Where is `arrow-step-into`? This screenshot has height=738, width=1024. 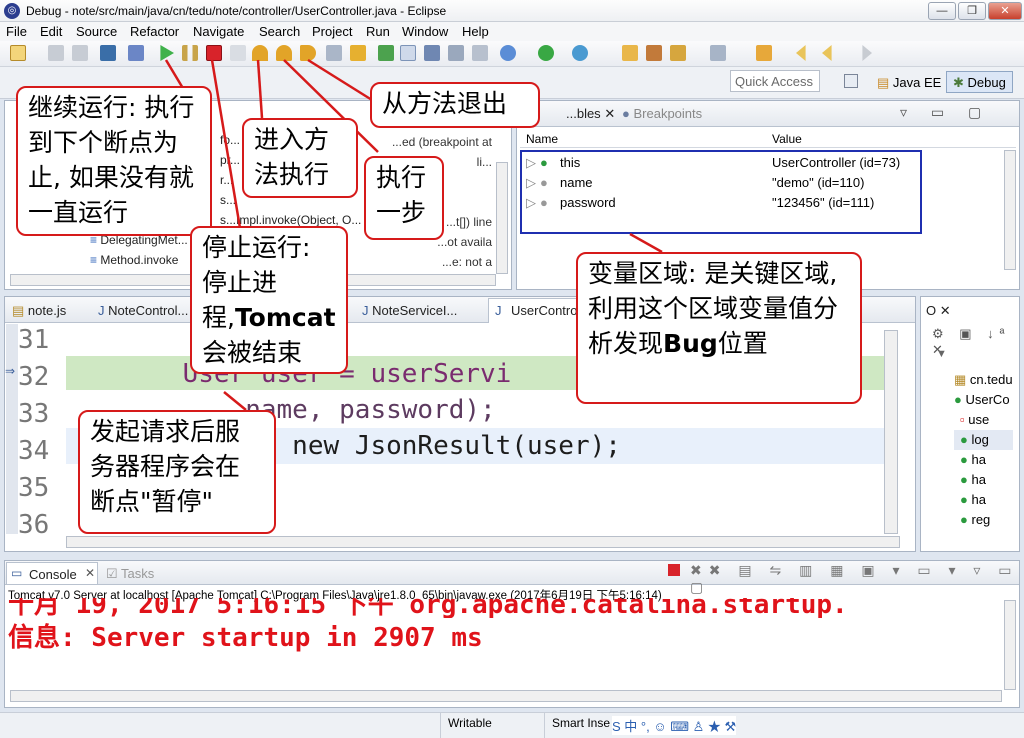 arrow-step-into is located at coordinates (260, 89).